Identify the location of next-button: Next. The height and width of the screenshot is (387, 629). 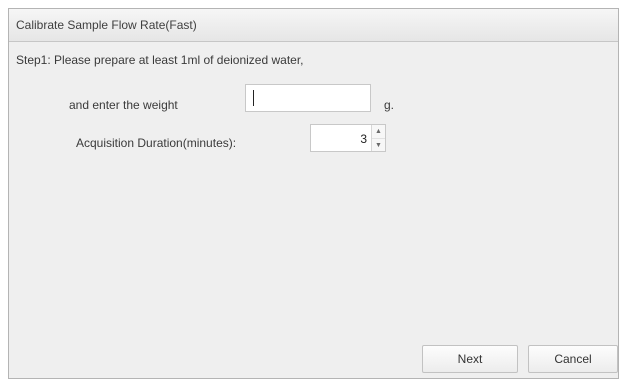
(470, 359).